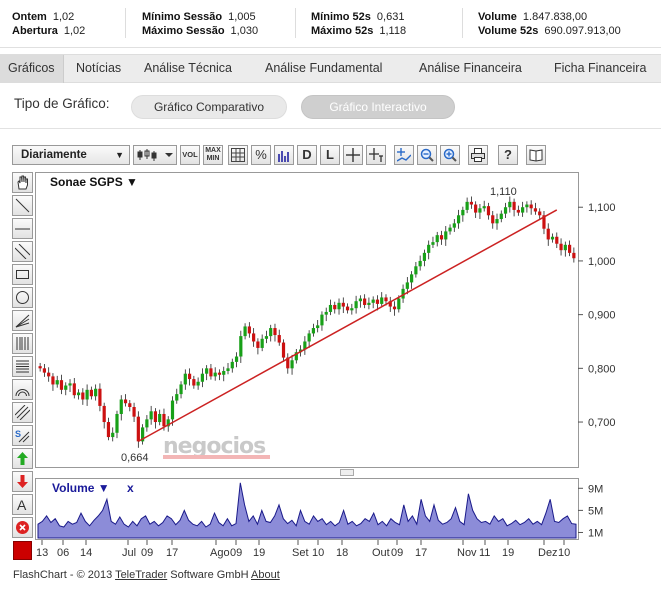 The image size is (661, 604). What do you see at coordinates (300, 553) in the screenshot?
I see `x-tick-label: Set` at bounding box center [300, 553].